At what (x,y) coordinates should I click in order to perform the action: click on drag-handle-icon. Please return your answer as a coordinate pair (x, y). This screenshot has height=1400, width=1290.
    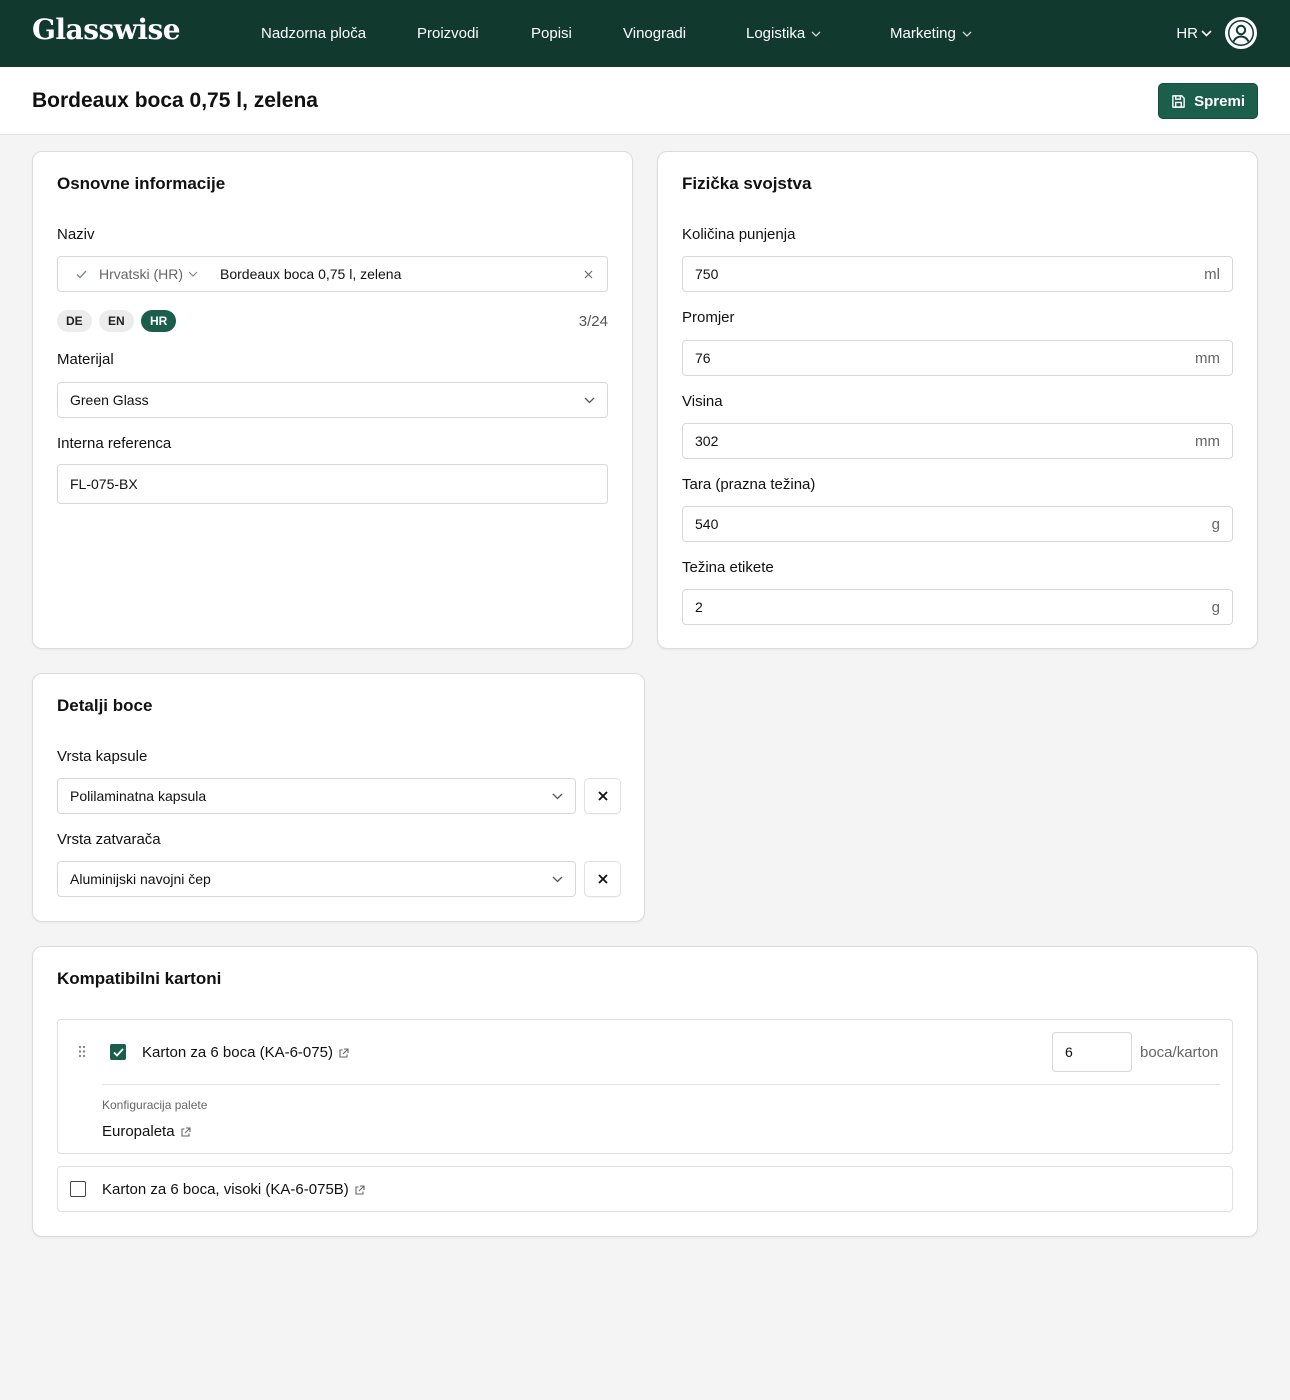
    Looking at the image, I should click on (82, 1053).